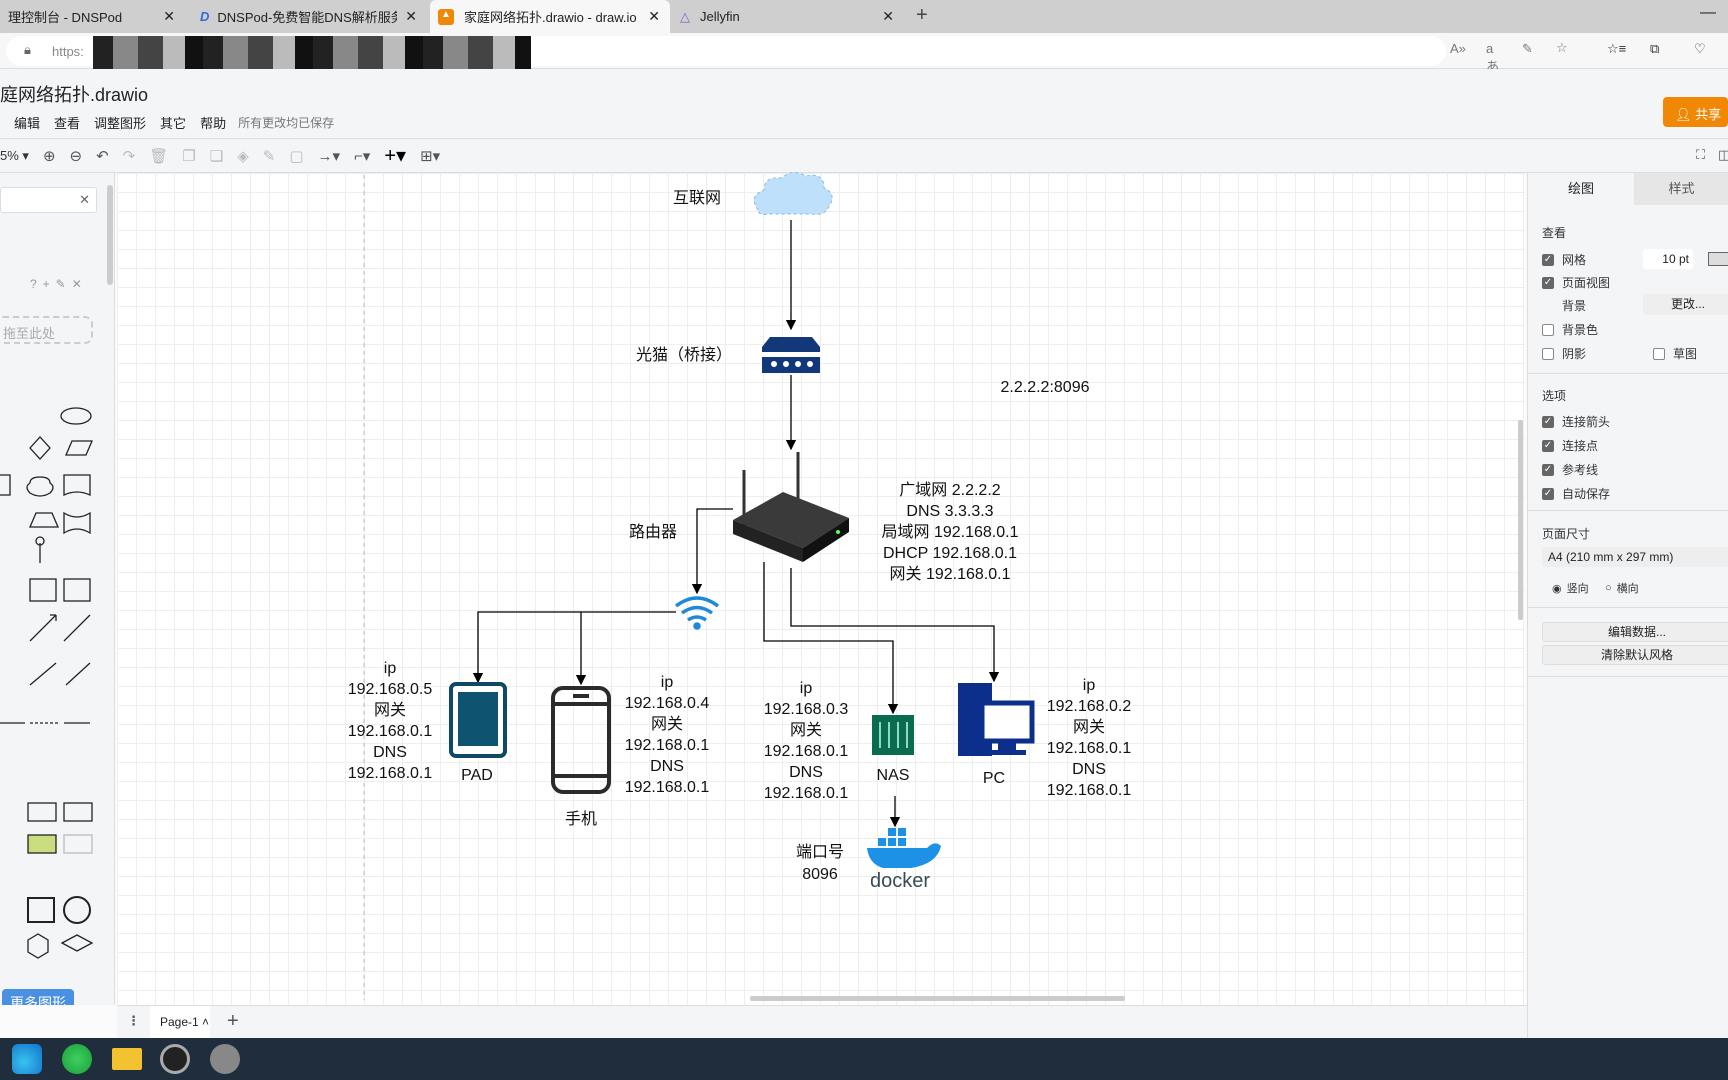 Image resolution: width=1728 pixels, height=1080 pixels. What do you see at coordinates (1685, 354) in the screenshot?
I see `sketch-label: 草图` at bounding box center [1685, 354].